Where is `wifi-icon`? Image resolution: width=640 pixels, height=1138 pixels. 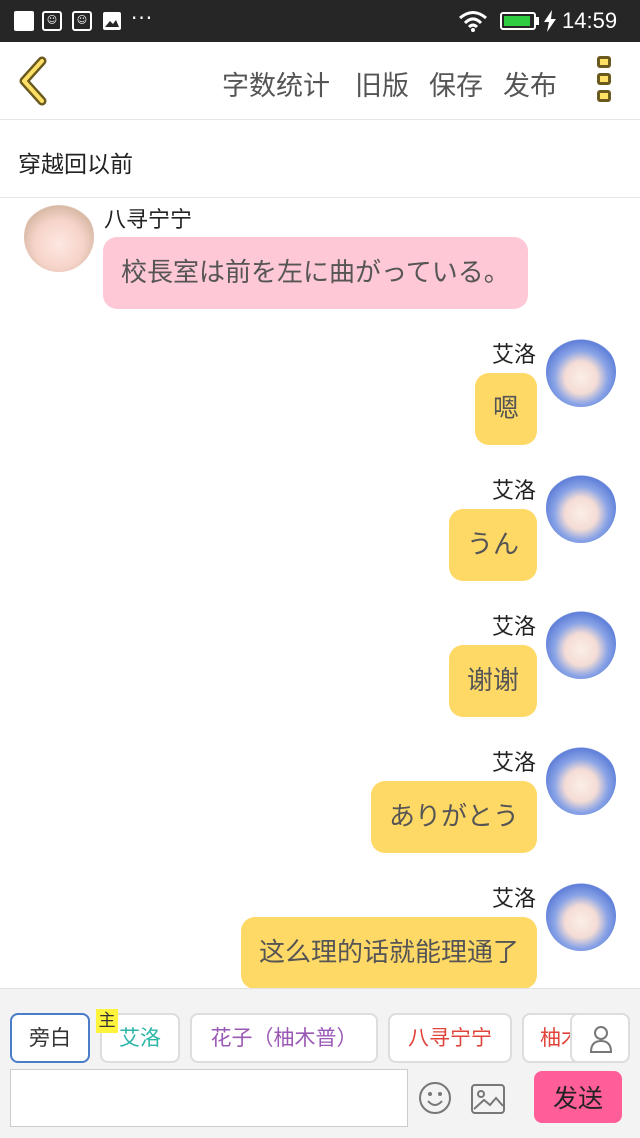 wifi-icon is located at coordinates (473, 21).